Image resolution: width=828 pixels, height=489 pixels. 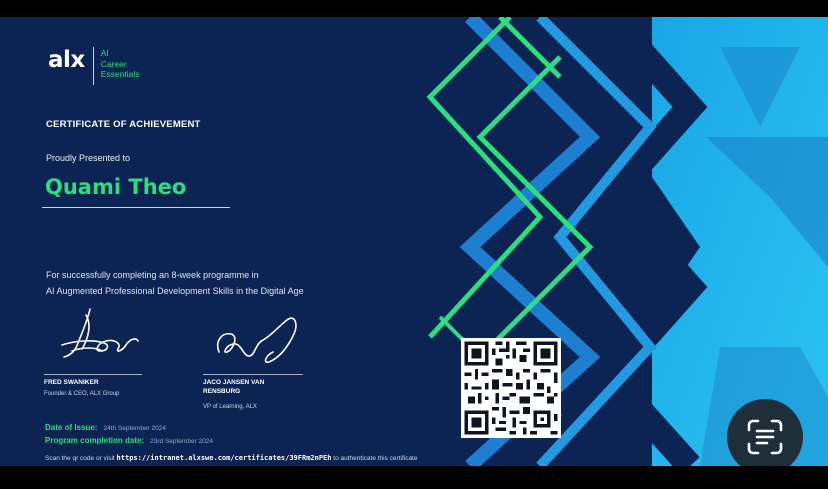 I want to click on lens-scan-icon, so click(x=765, y=437).